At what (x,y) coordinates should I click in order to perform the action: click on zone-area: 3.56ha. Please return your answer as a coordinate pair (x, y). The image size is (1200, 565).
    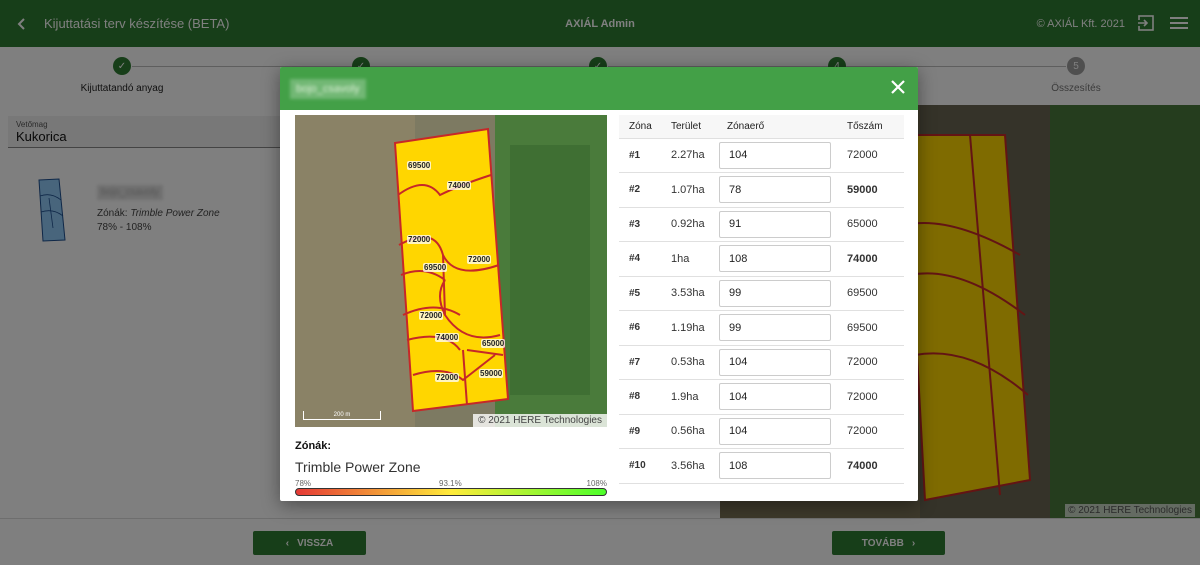
    Looking at the image, I should click on (689, 466).